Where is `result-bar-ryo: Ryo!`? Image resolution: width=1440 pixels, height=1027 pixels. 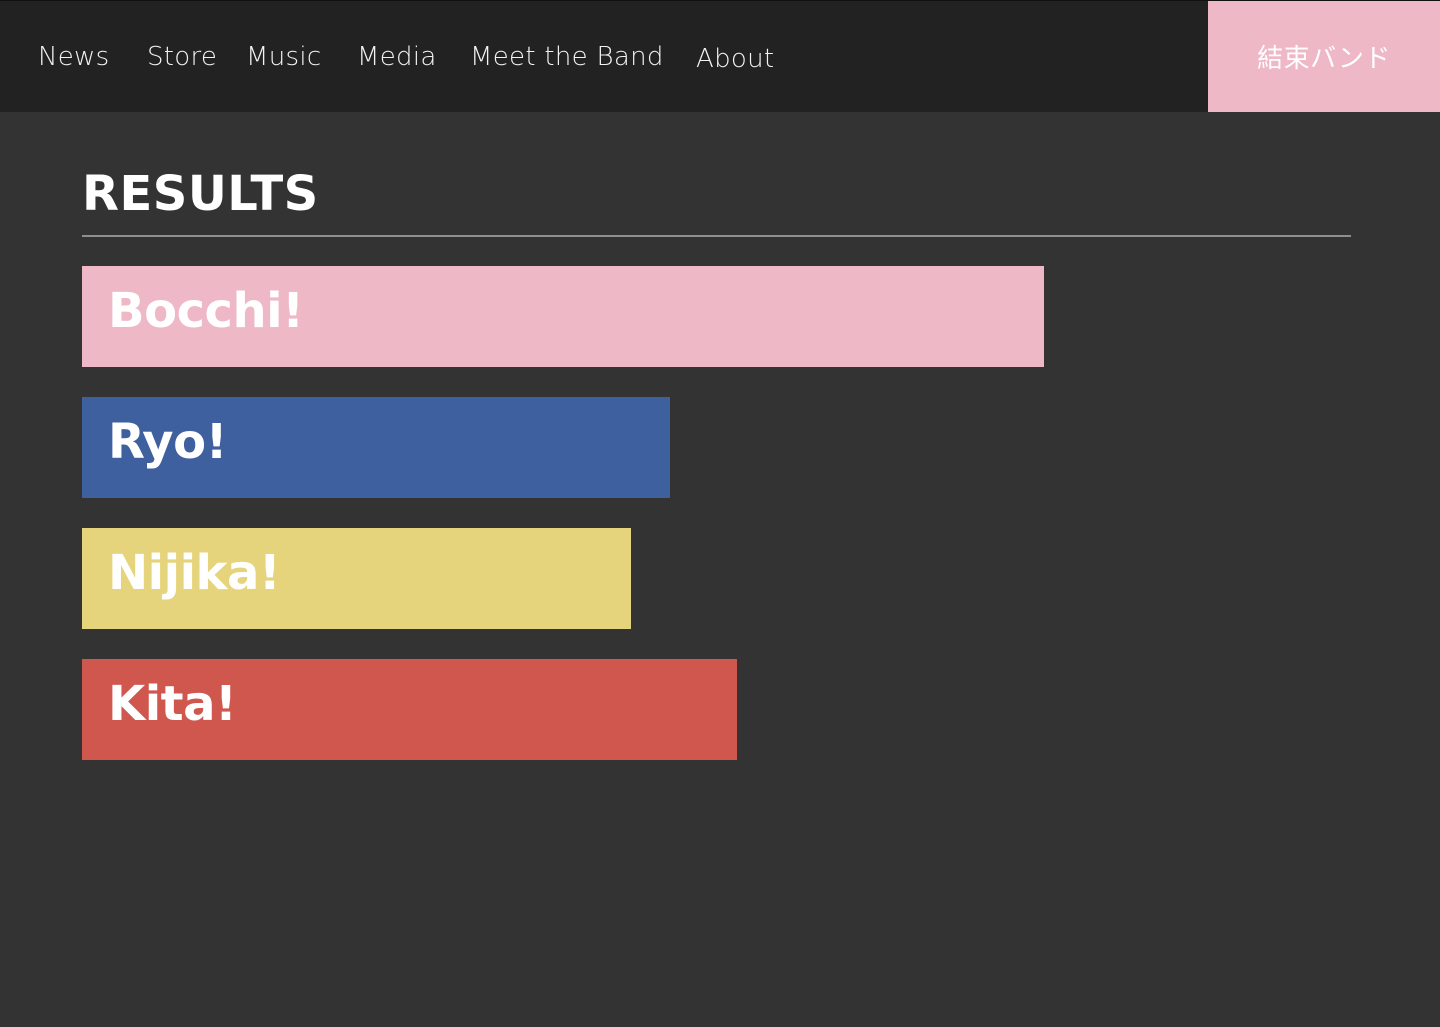 result-bar-ryo: Ryo! is located at coordinates (376, 447).